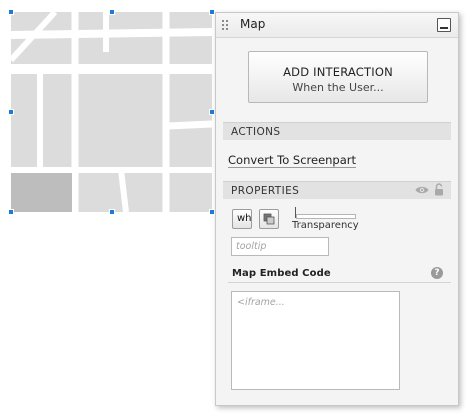  Describe the element at coordinates (444, 25) in the screenshot. I see `minimize-icon` at that location.